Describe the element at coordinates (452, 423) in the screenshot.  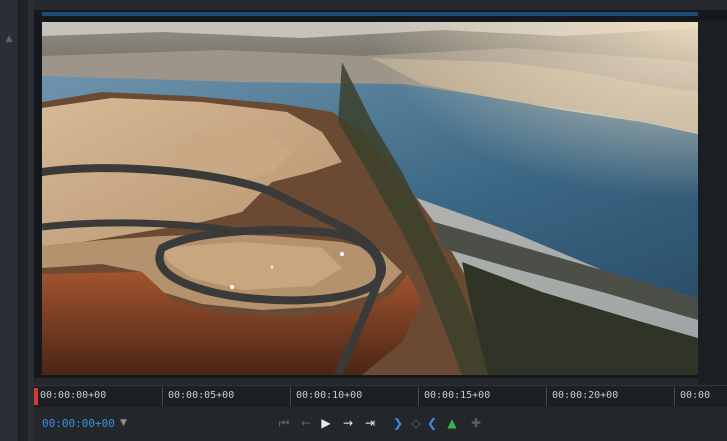
I see `export-frame-icon: ▲` at that location.